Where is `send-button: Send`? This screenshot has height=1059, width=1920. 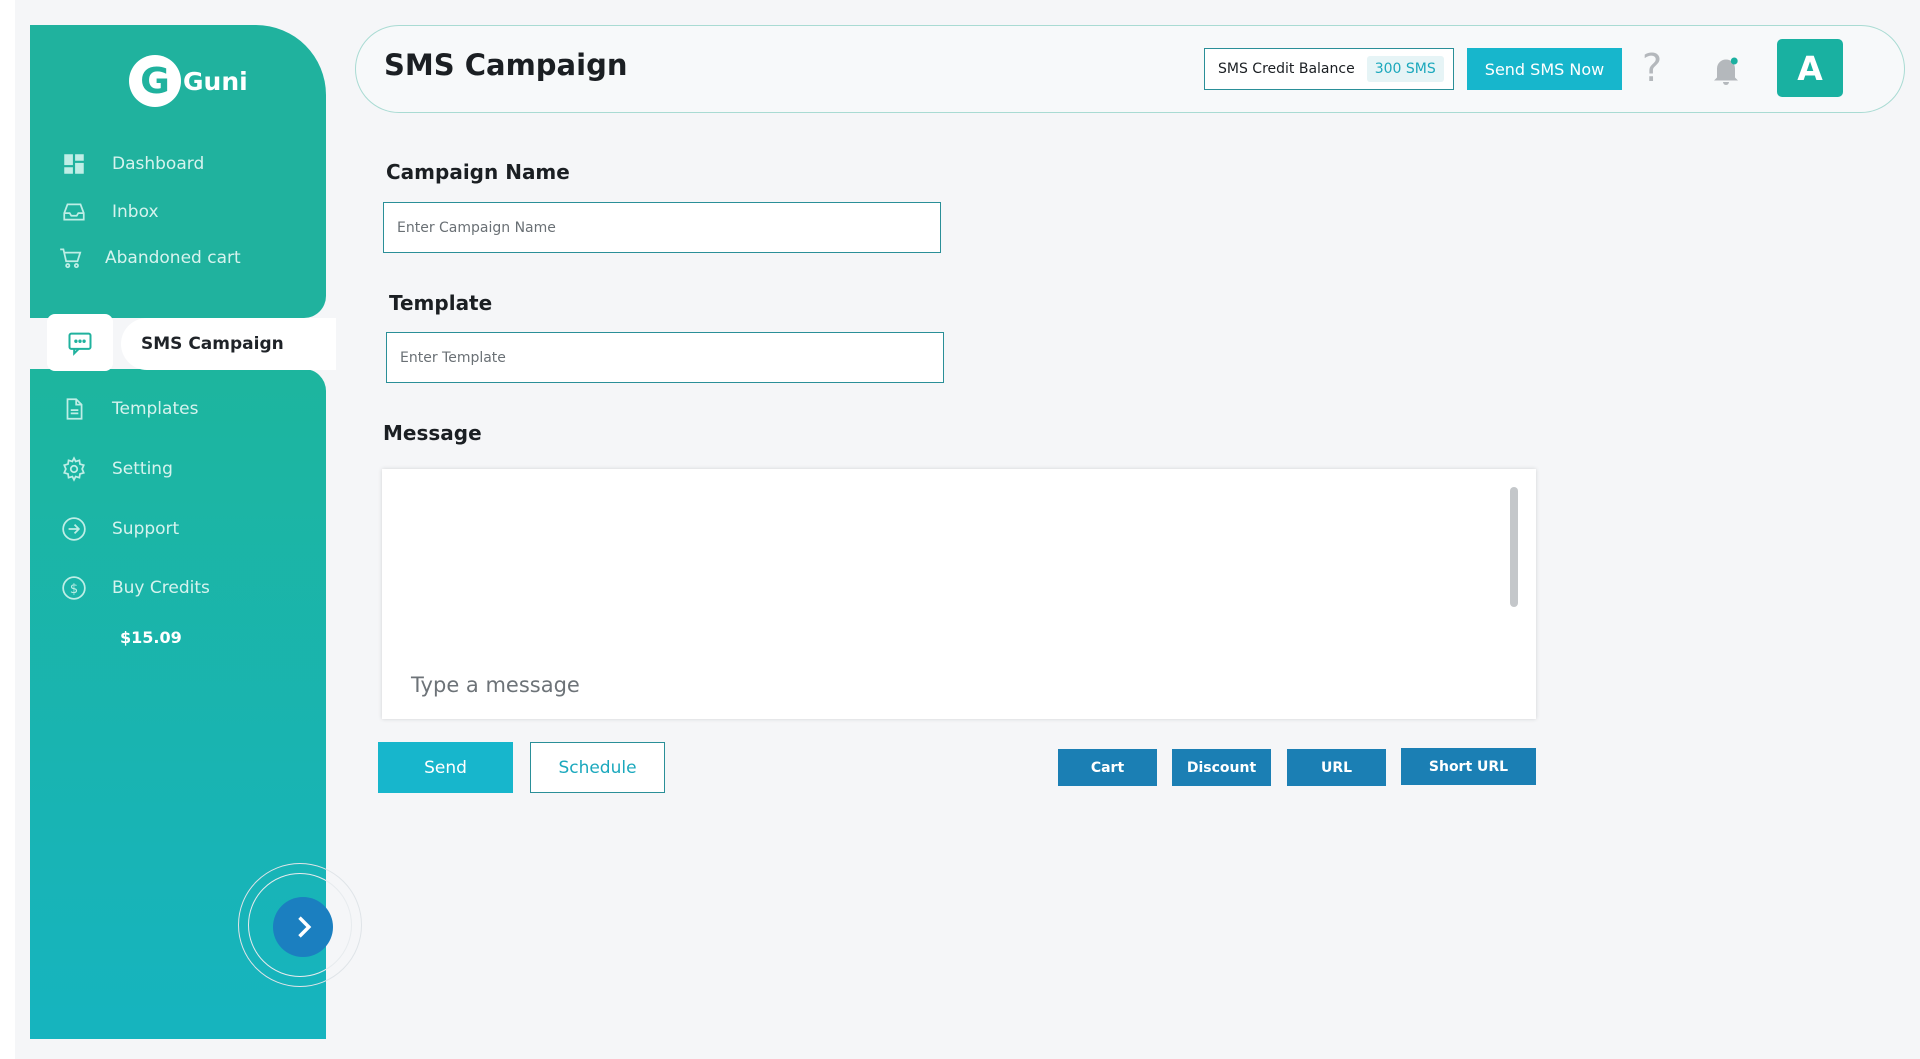 send-button: Send is located at coordinates (445, 767).